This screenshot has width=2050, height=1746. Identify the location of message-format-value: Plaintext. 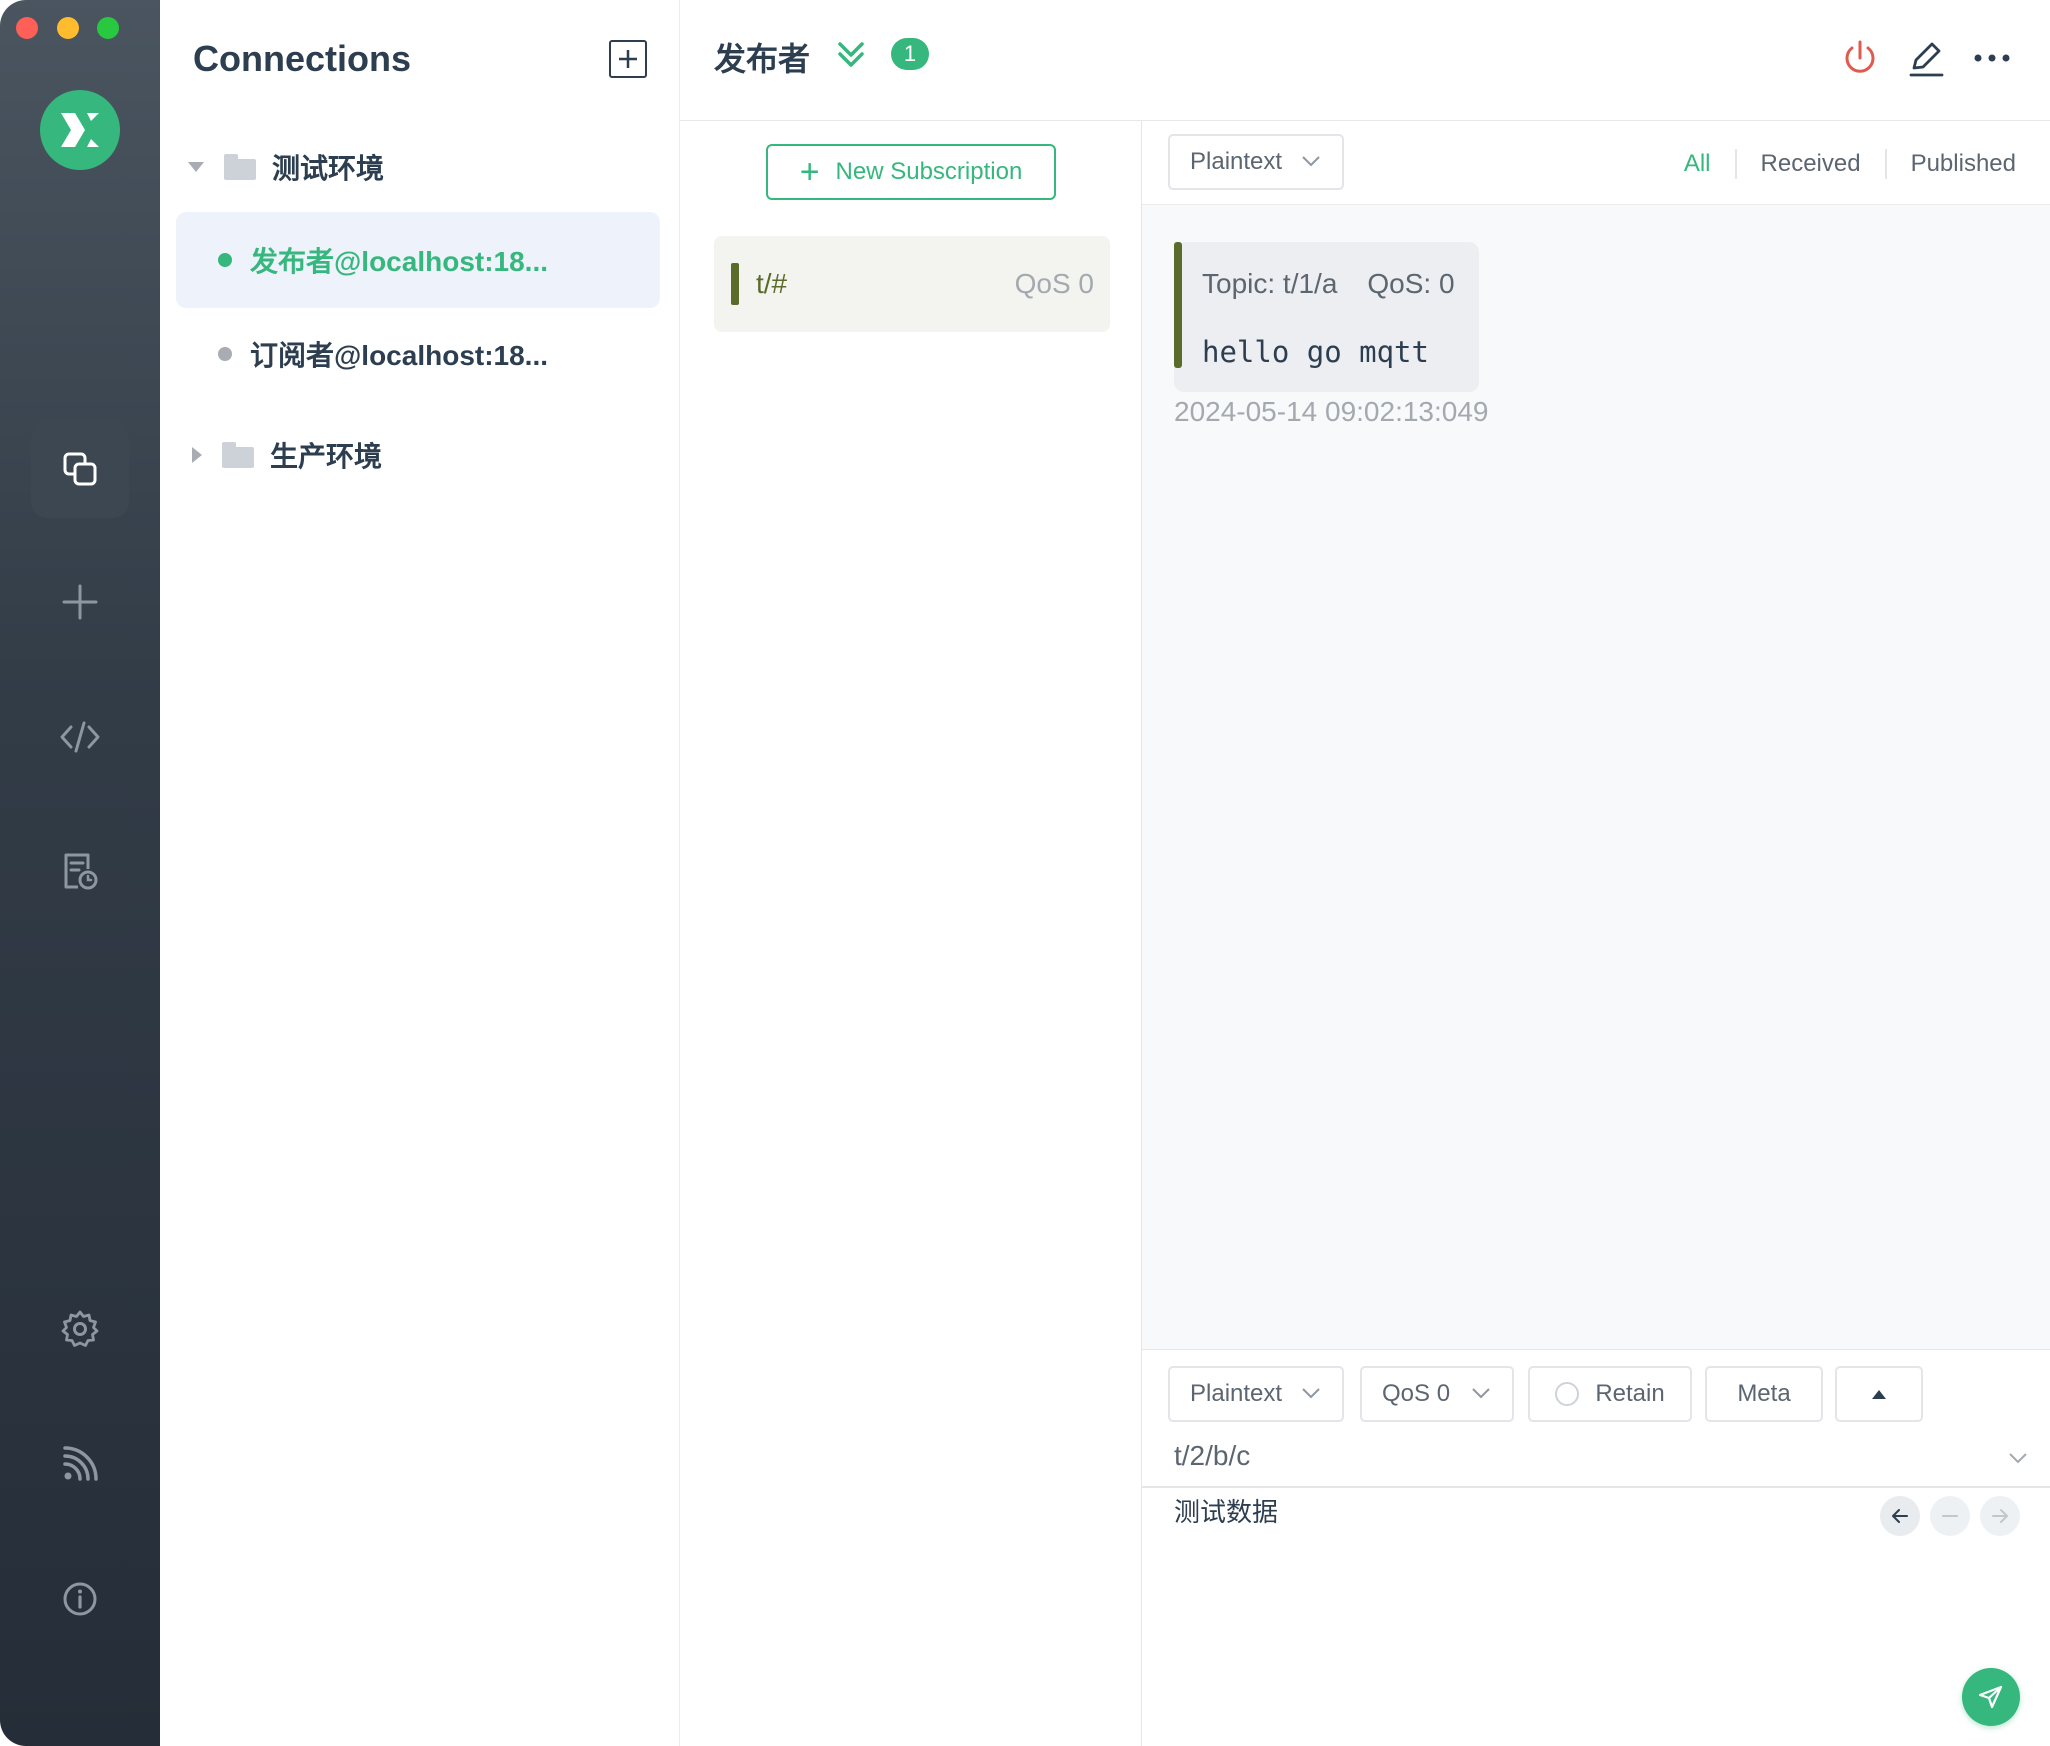
(1236, 161).